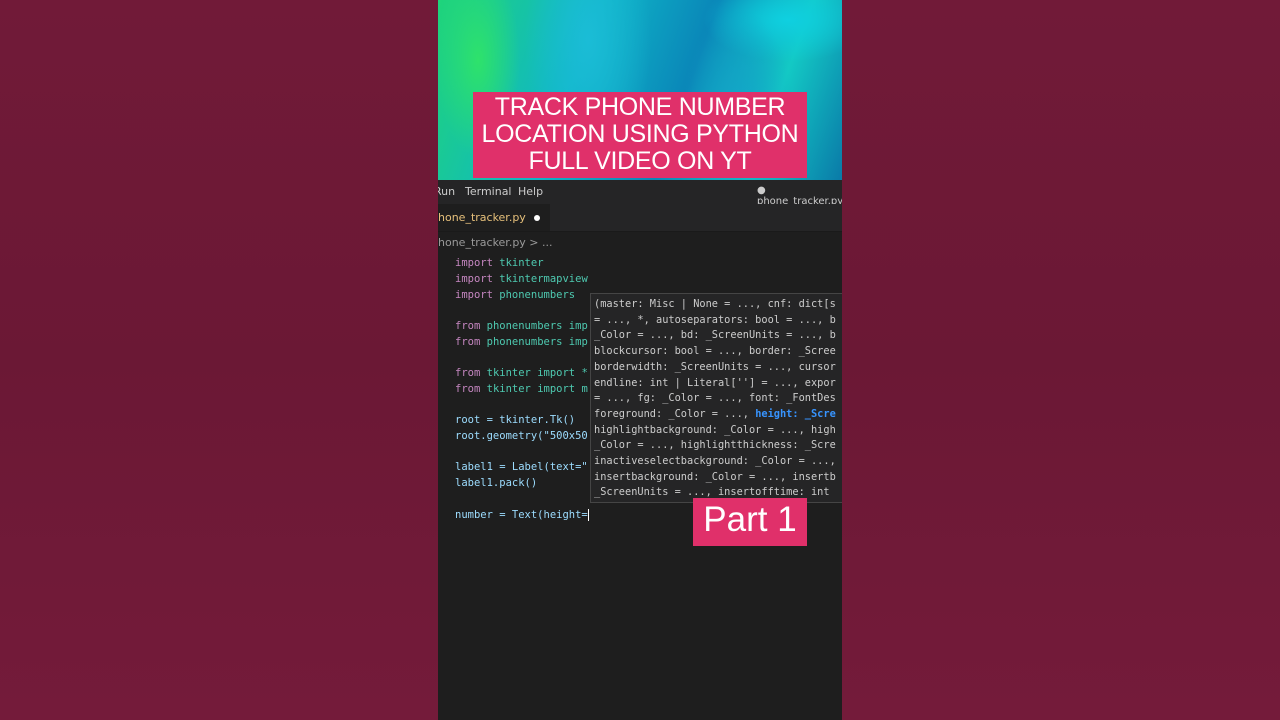 The width and height of the screenshot is (1280, 720). What do you see at coordinates (715, 319) in the screenshot?
I see `hint-line: = ..., *, autoseparators: bool = ..., b` at bounding box center [715, 319].